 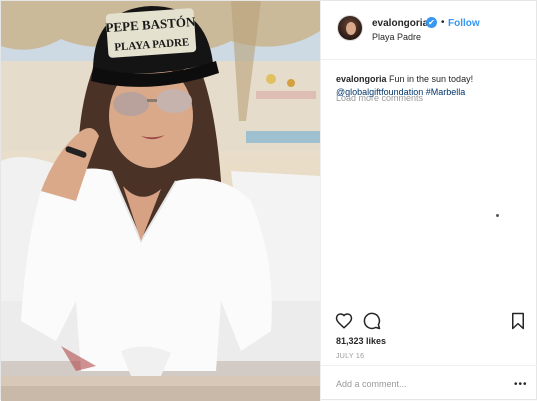 What do you see at coordinates (400, 23) in the screenshot?
I see `header-username: evalongoria` at bounding box center [400, 23].